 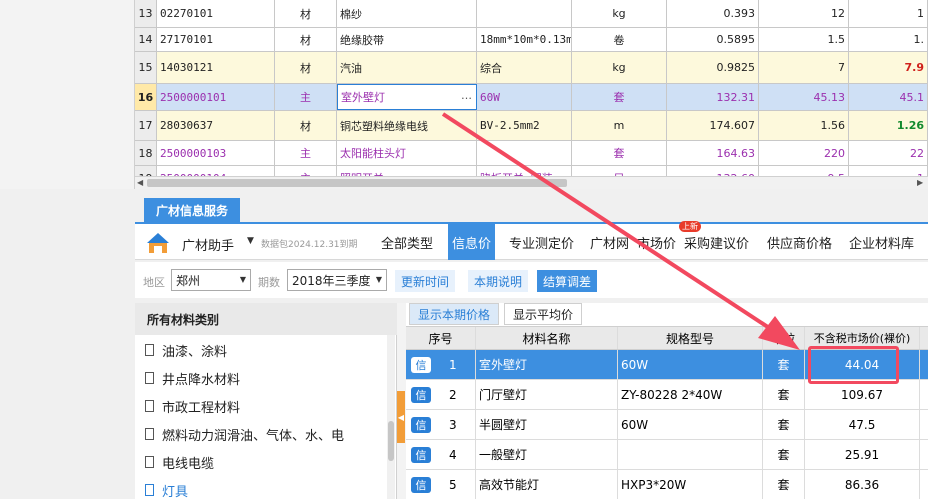 What do you see at coordinates (179, 462) in the screenshot?
I see `sidebar-item: 电线电缆` at bounding box center [179, 462].